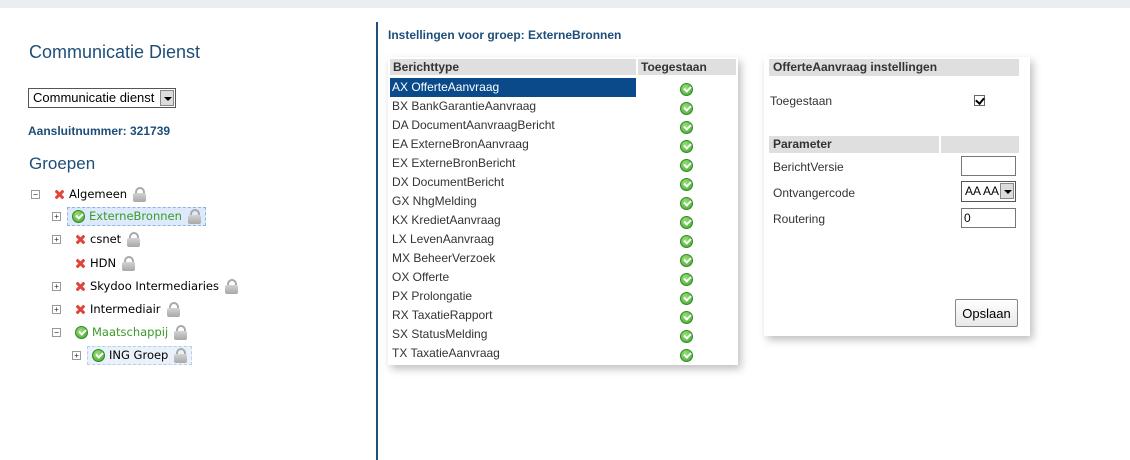  I want to click on tree-row: + ExterneBronnen, so click(129, 216).